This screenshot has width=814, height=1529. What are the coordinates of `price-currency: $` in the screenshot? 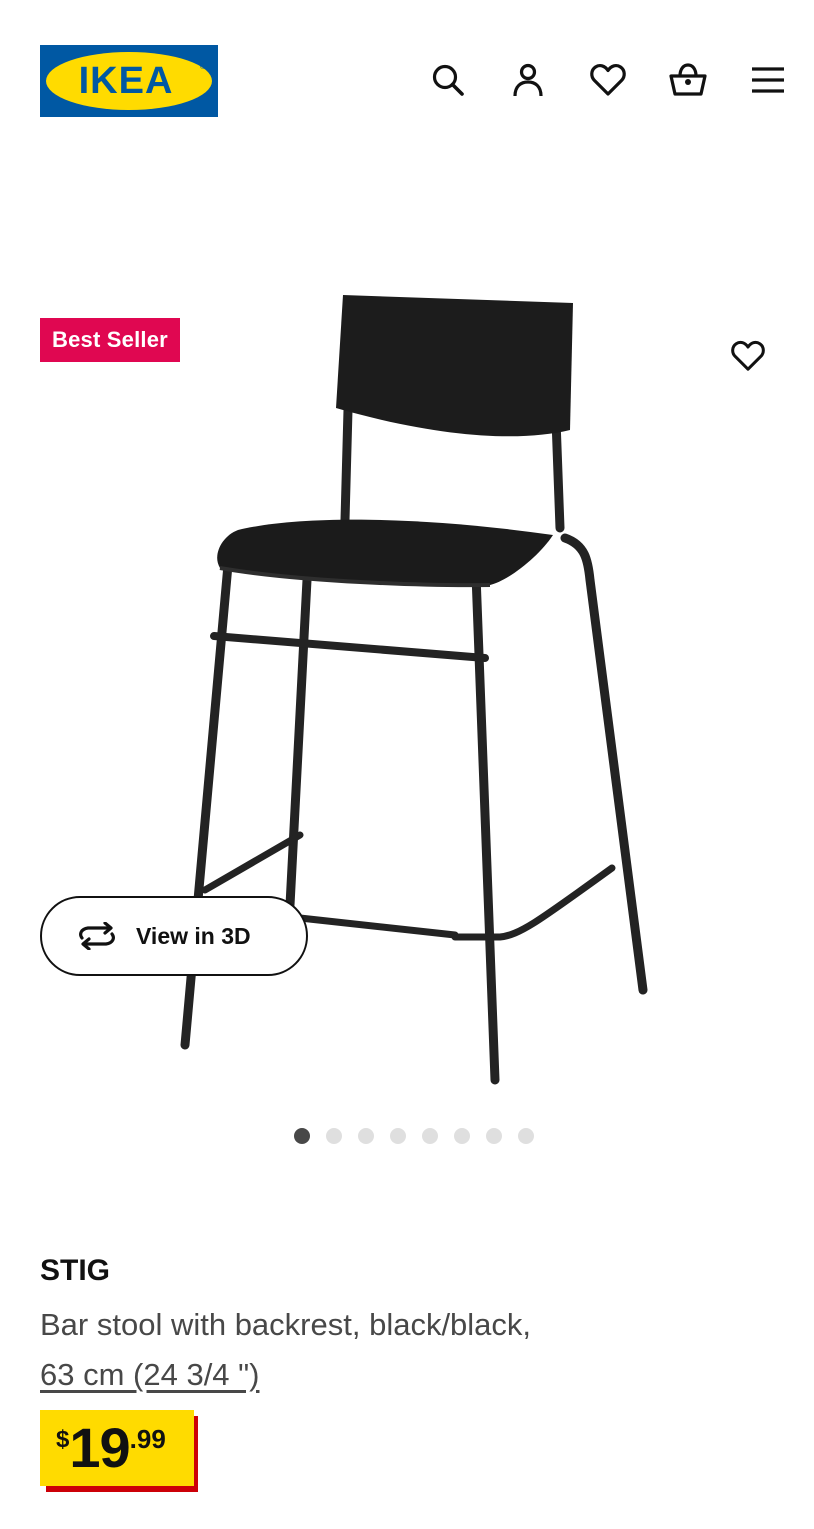 It's located at (63, 1439).